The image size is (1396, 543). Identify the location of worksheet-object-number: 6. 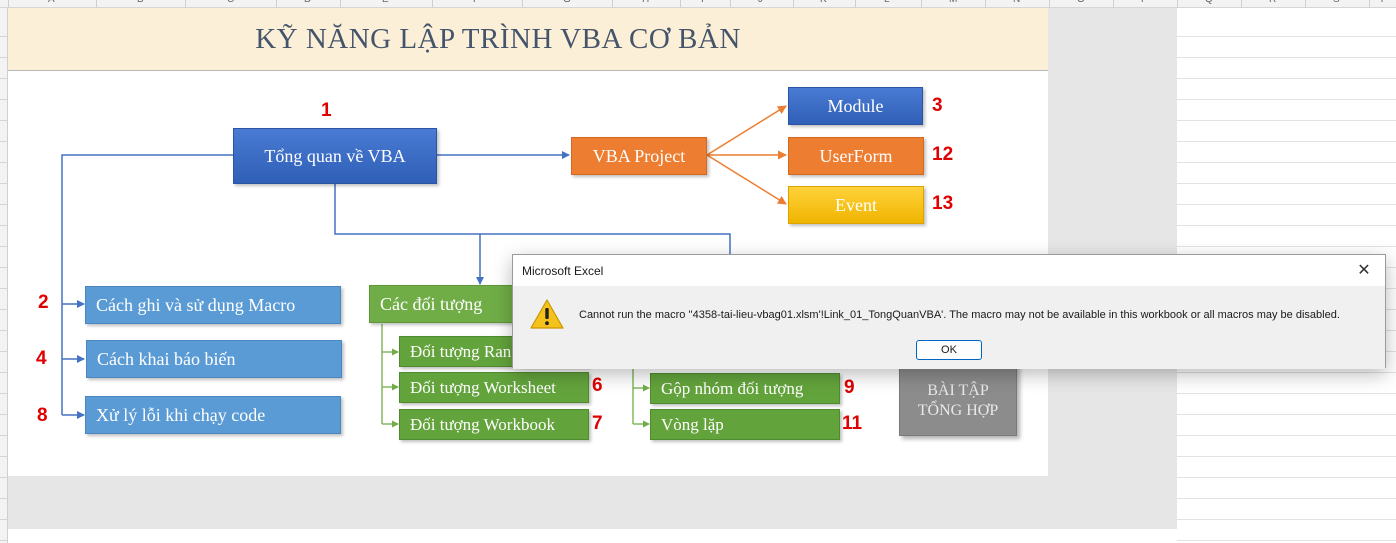
(597, 385).